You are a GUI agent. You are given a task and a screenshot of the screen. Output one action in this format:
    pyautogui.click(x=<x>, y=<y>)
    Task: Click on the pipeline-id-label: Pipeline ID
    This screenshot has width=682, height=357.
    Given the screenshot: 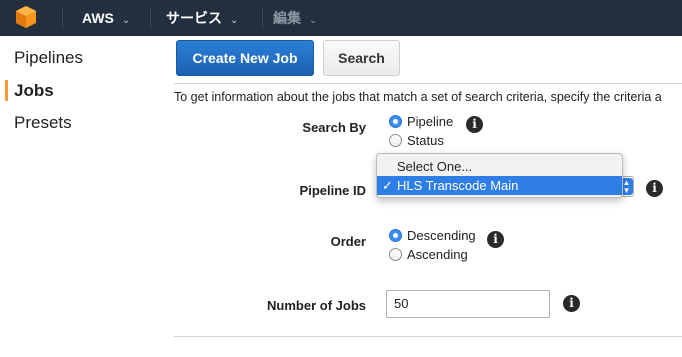 What is the action you would take?
    pyautogui.click(x=332, y=190)
    